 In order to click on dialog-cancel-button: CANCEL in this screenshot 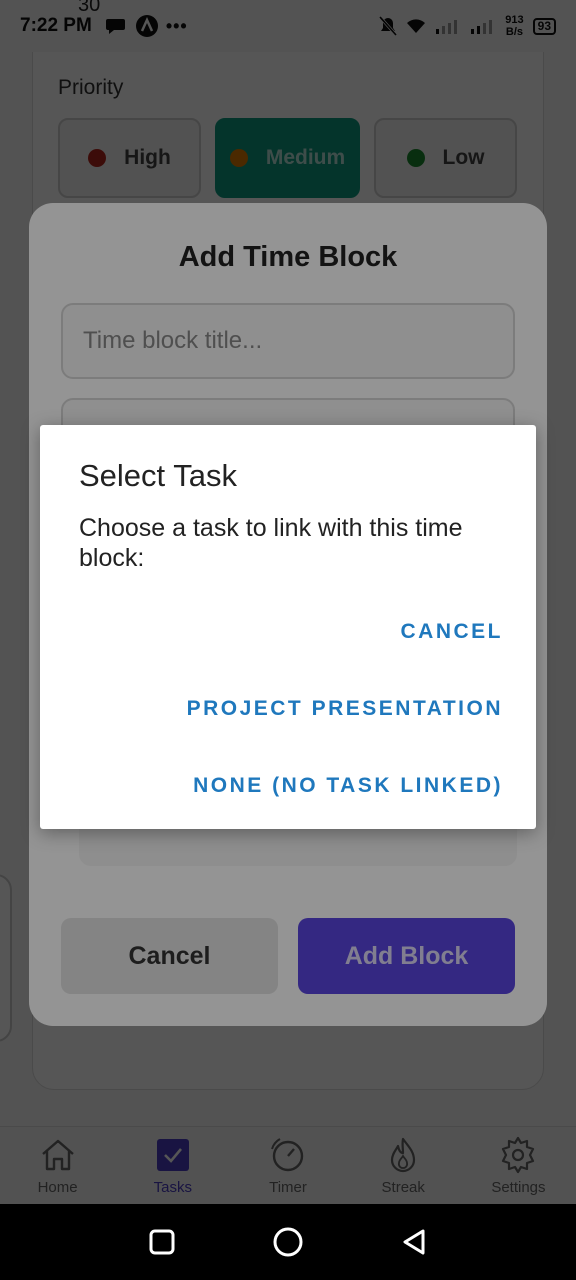, I will do `click(452, 632)`.